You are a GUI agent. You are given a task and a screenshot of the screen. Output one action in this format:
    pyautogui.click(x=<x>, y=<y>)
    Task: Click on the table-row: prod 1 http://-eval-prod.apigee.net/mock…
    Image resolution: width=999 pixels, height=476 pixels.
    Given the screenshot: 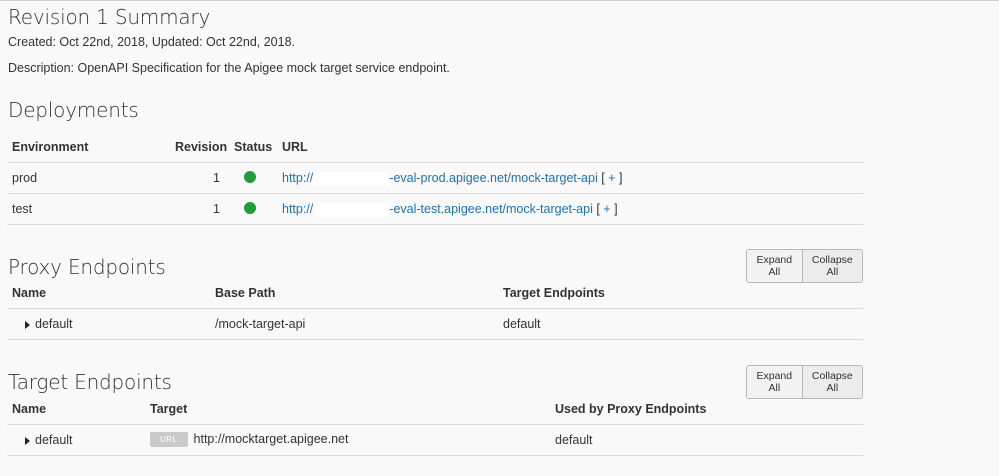 What is the action you would take?
    pyautogui.click(x=435, y=178)
    